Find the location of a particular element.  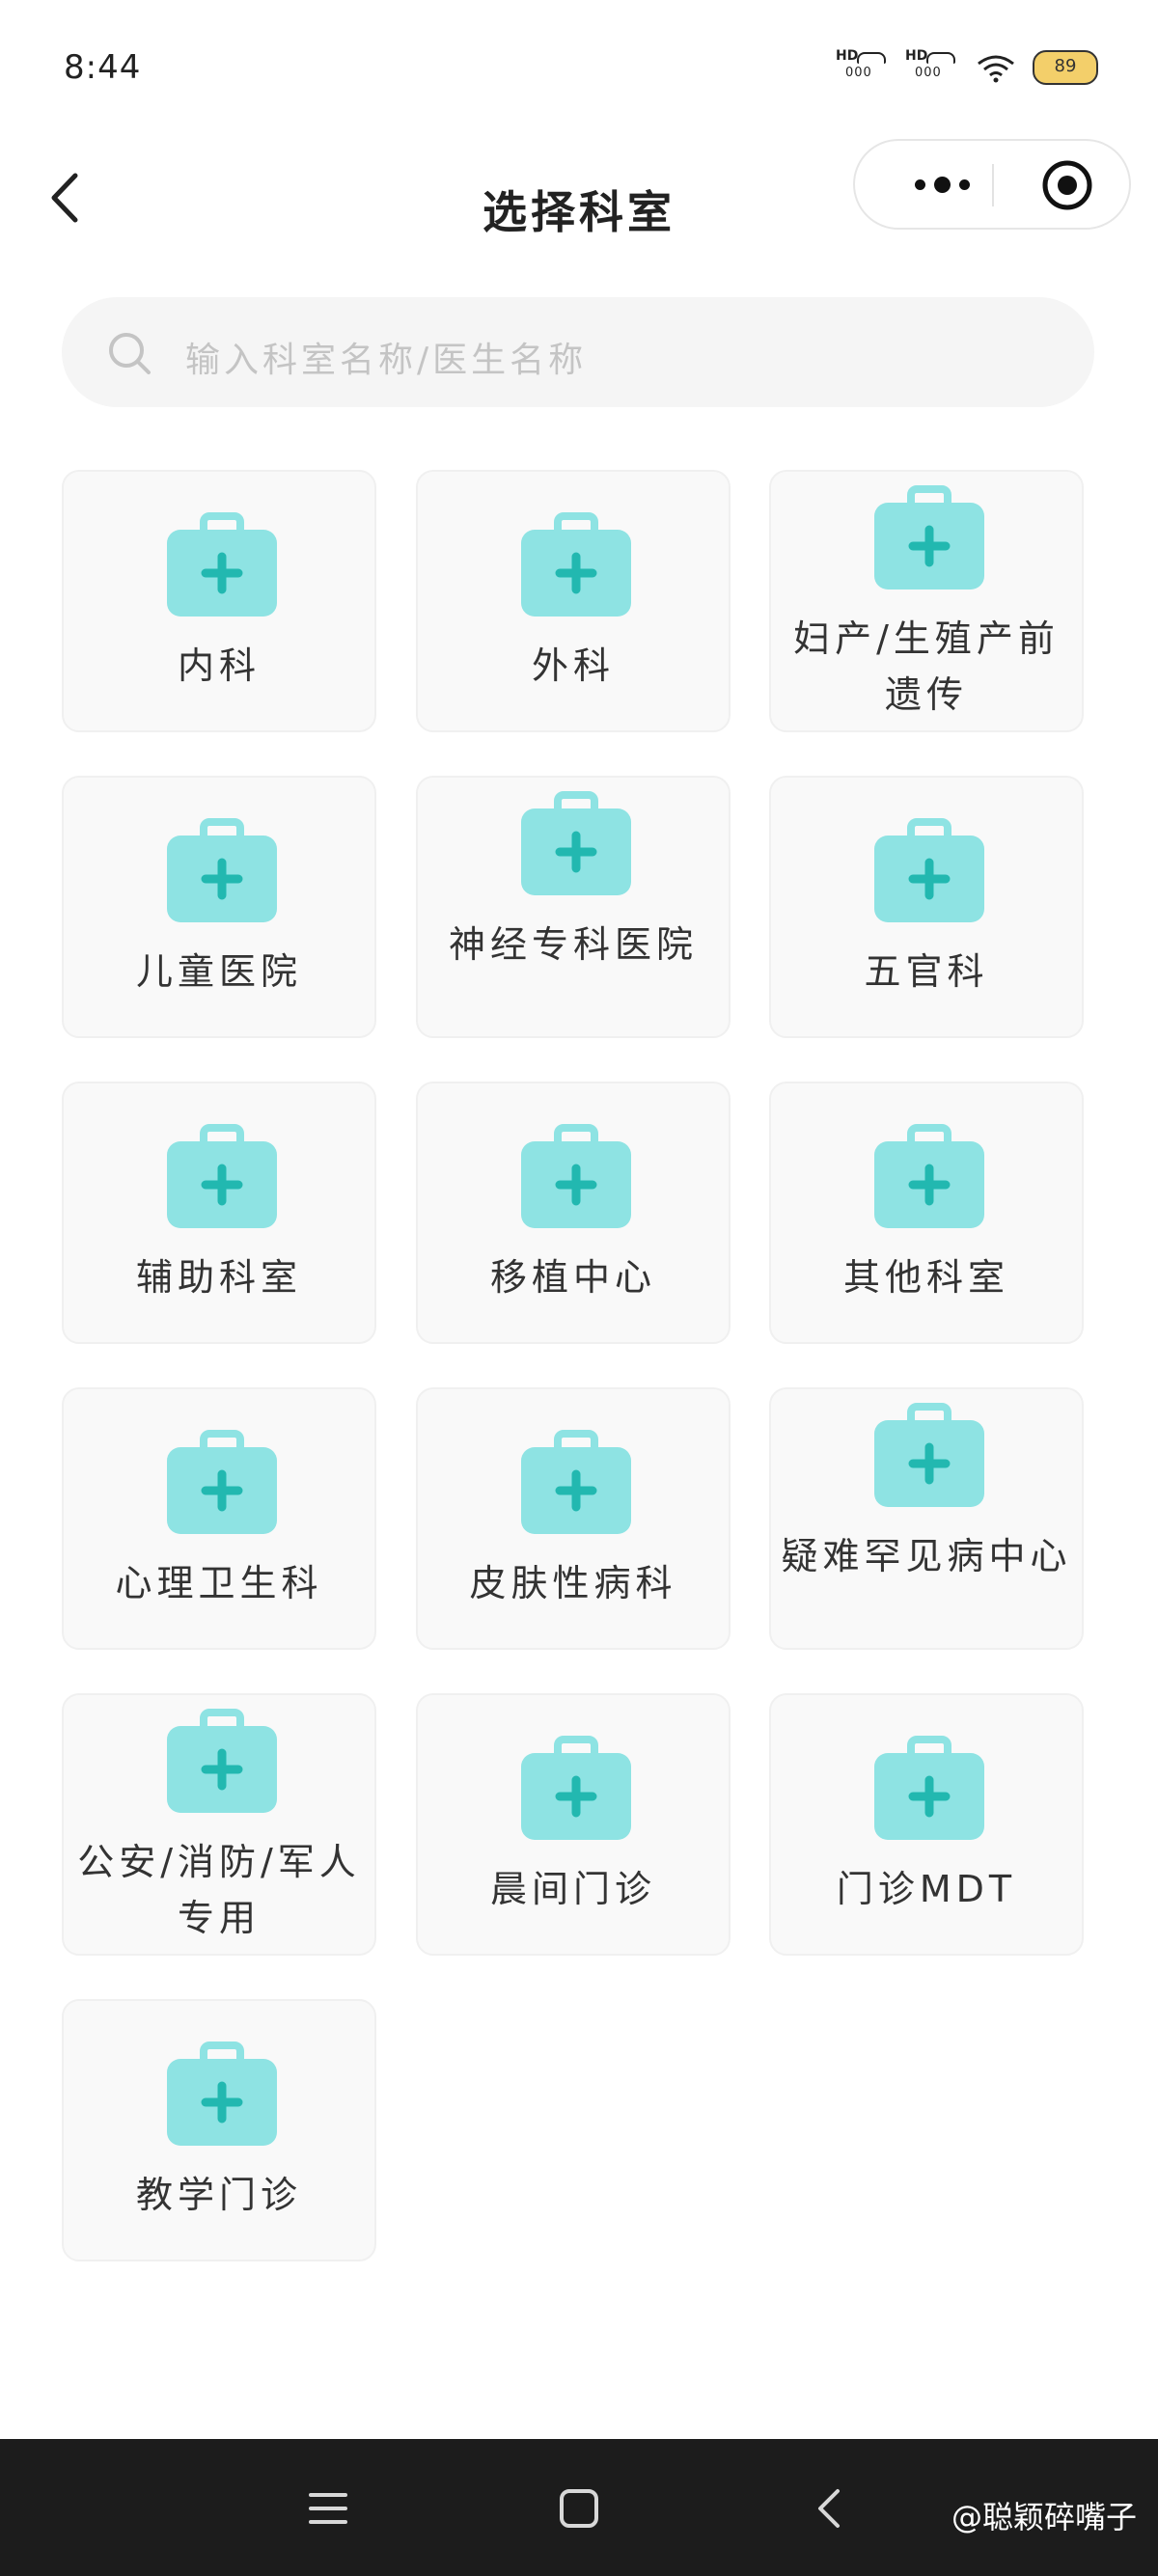

search-input: 输入科室名称/医生名称 is located at coordinates (578, 352).